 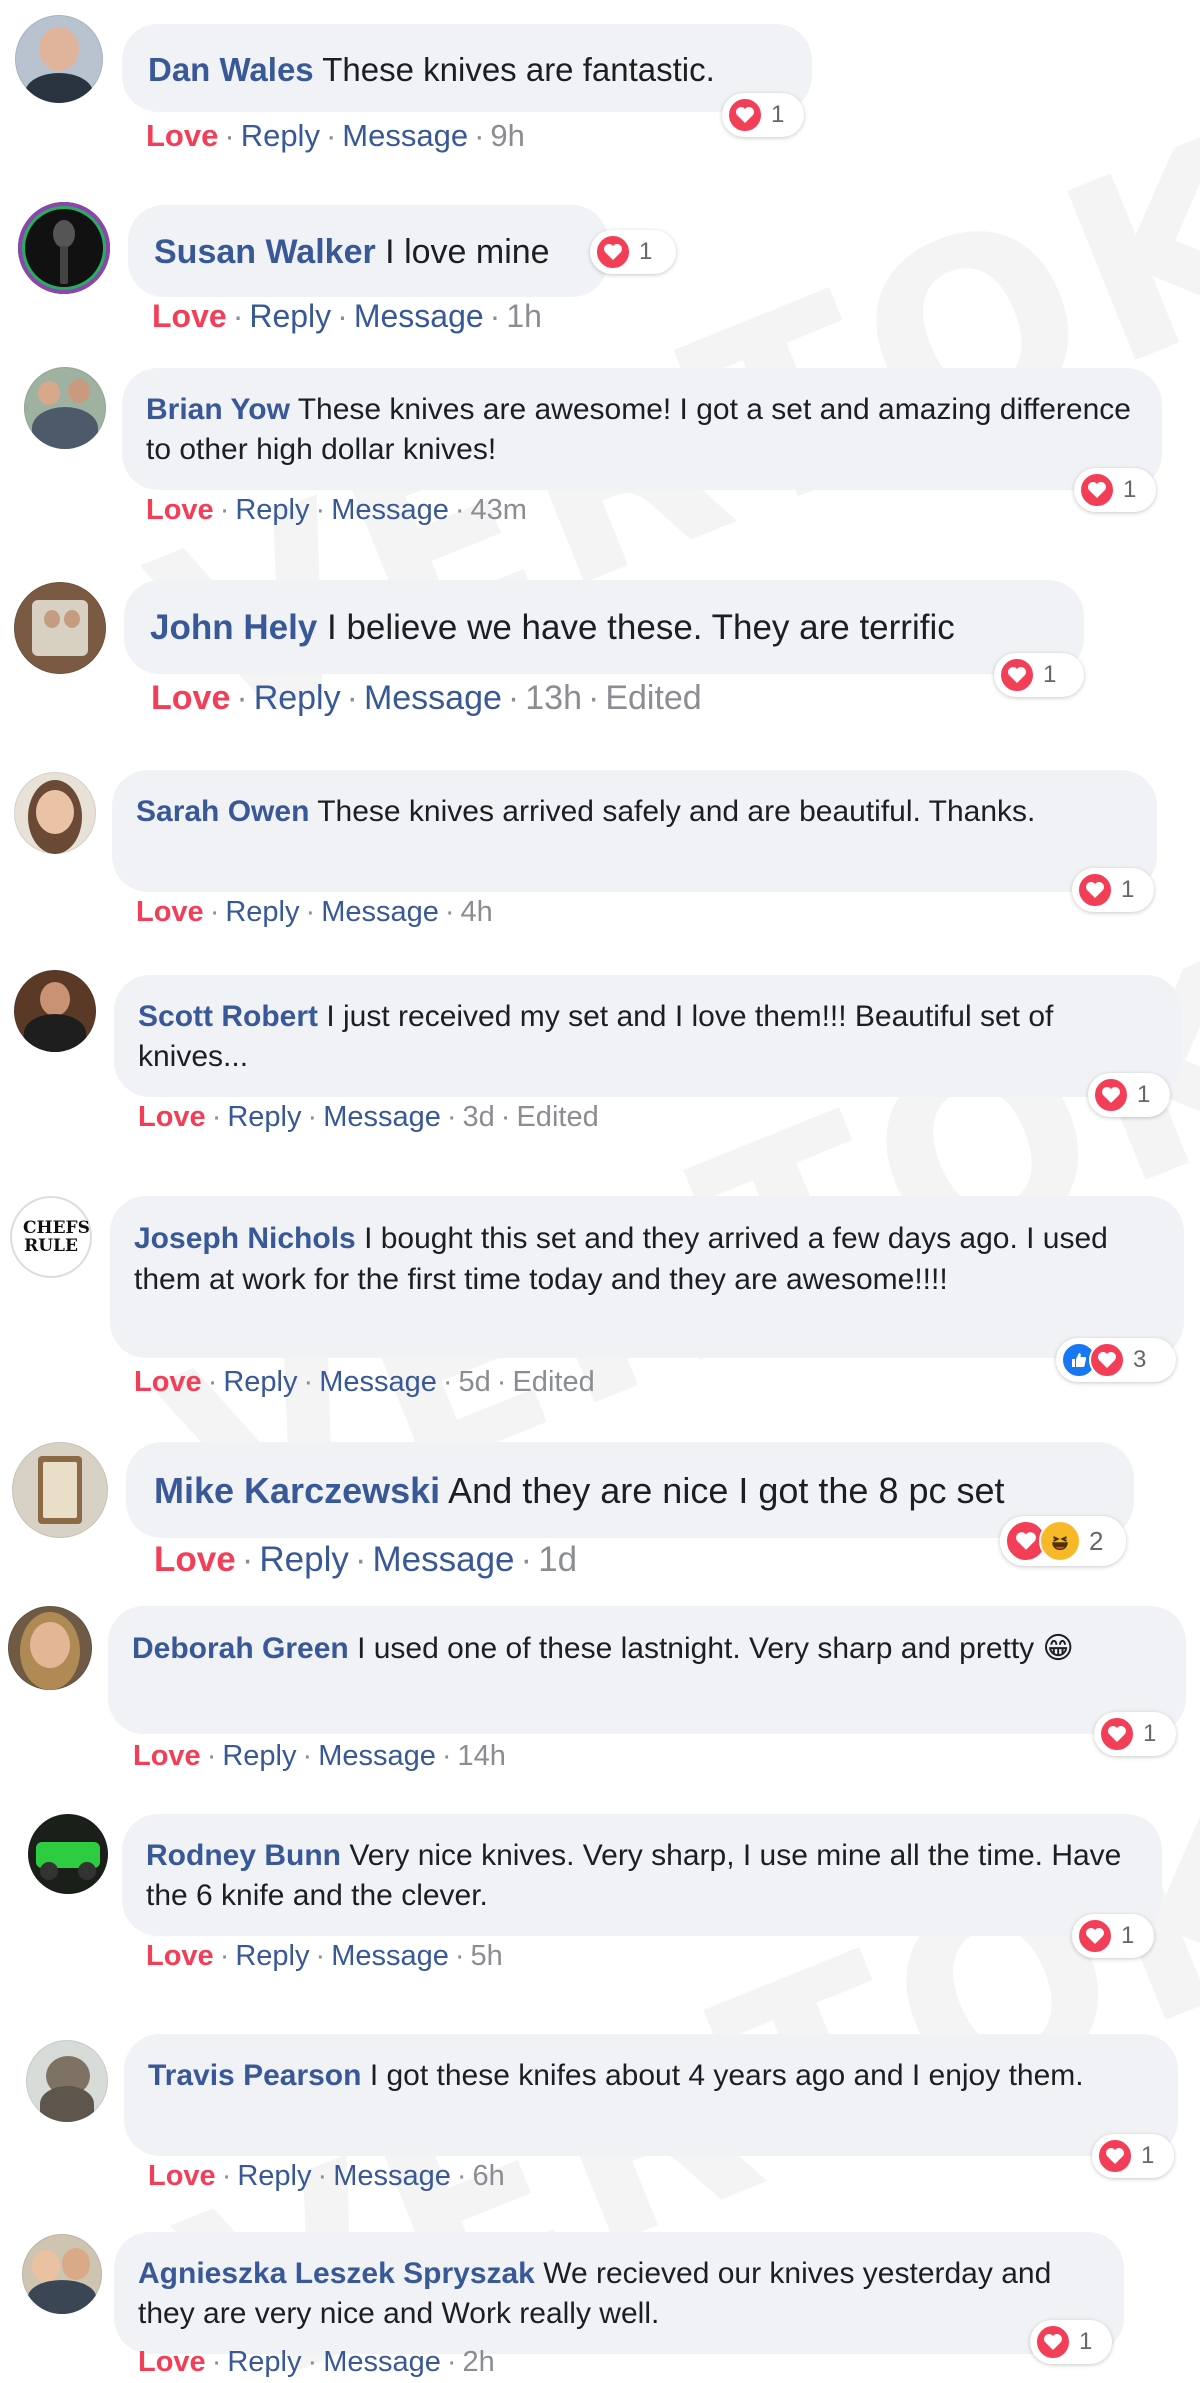 What do you see at coordinates (479, 1117) in the screenshot?
I see `timestamp: 3d` at bounding box center [479, 1117].